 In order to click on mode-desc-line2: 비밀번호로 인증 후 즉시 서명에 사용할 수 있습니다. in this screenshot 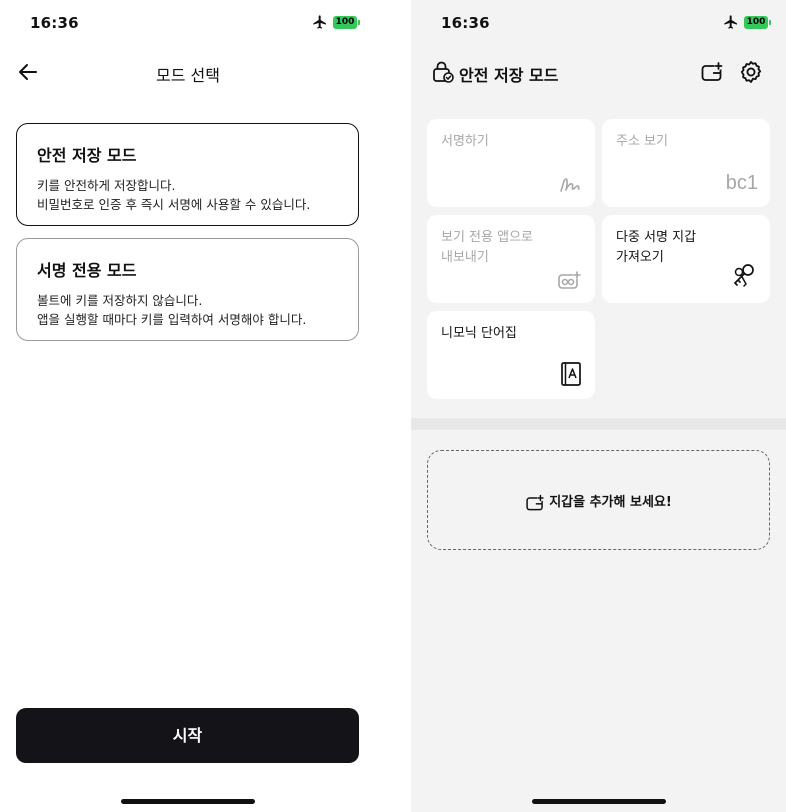, I will do `click(174, 204)`.